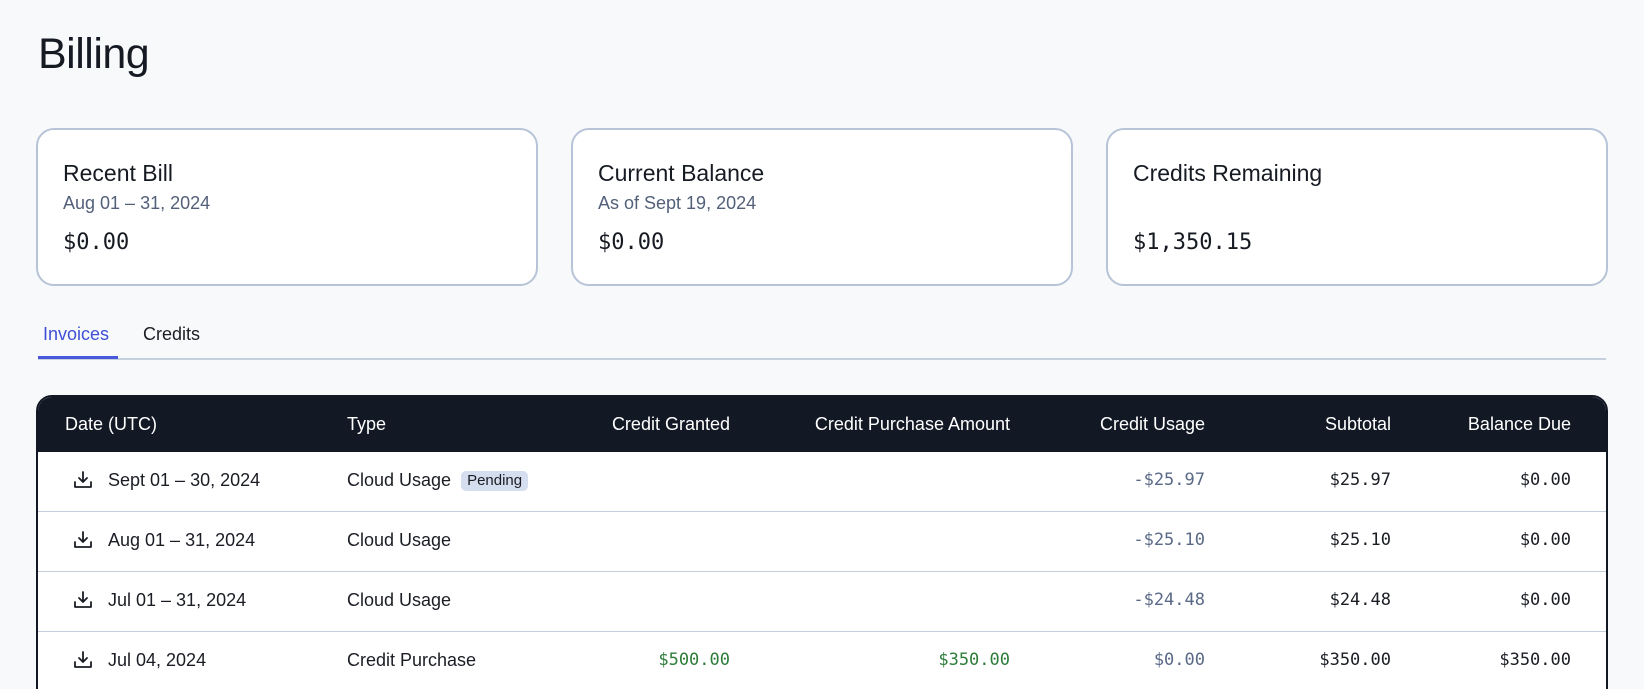 This screenshot has height=689, width=1644. Describe the element at coordinates (76, 334) in the screenshot. I see `tab-invoices: Invoices` at that location.